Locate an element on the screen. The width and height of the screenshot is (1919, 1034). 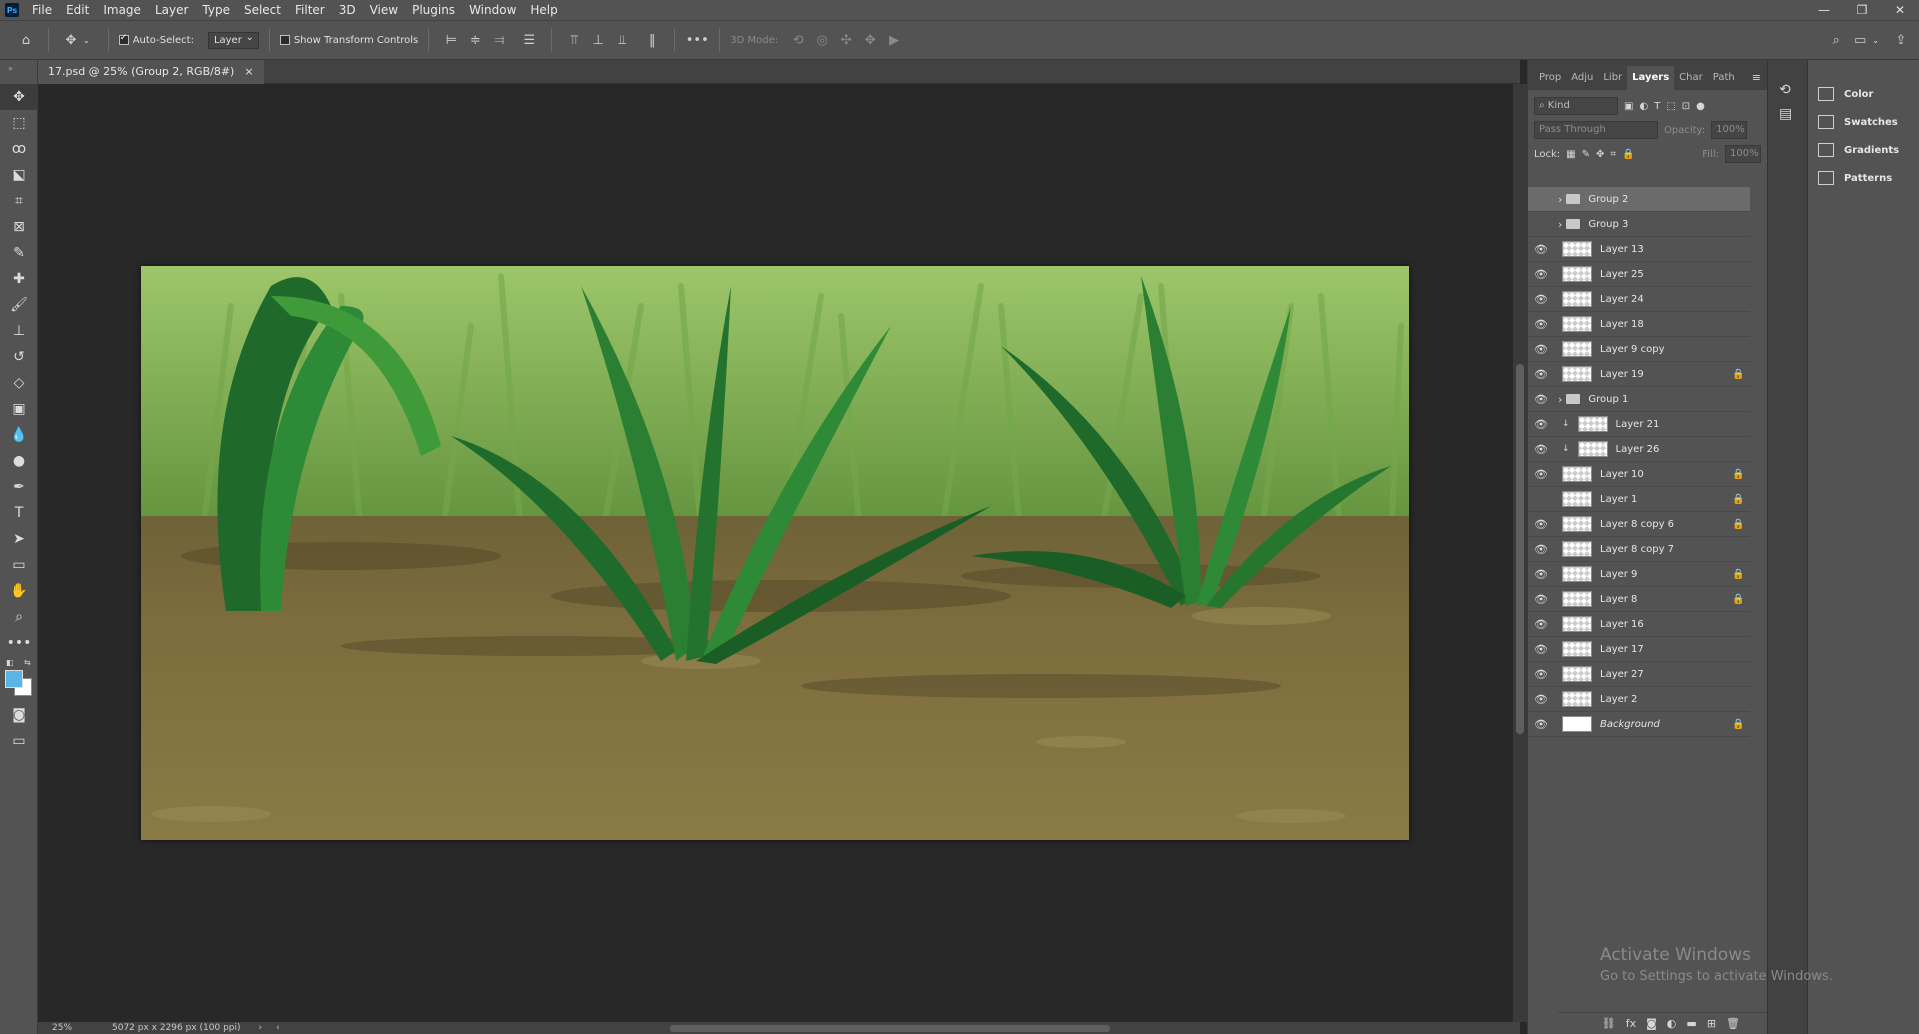
tab-libraries: Libr is located at coordinates (1612, 78).